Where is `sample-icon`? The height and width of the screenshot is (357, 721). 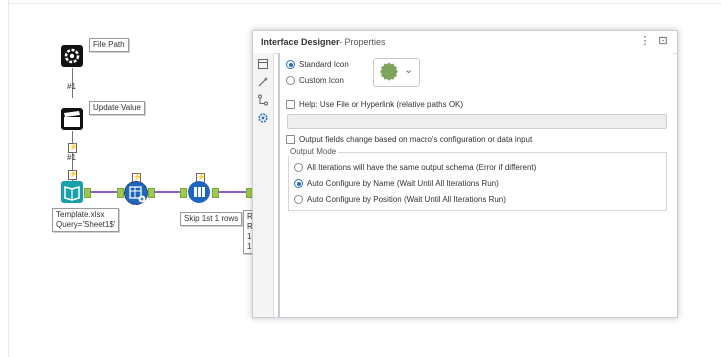 sample-icon is located at coordinates (199, 192).